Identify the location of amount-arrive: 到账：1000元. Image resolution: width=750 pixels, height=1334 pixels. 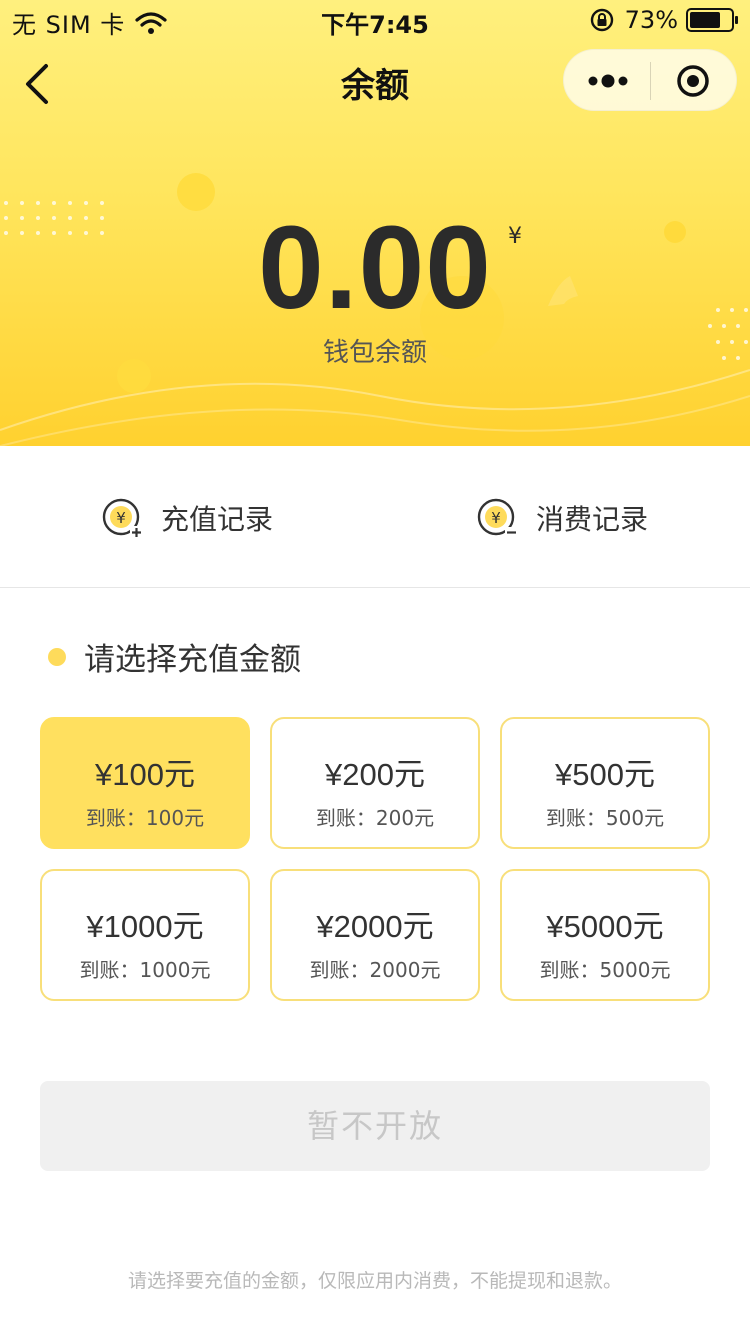
(145, 970).